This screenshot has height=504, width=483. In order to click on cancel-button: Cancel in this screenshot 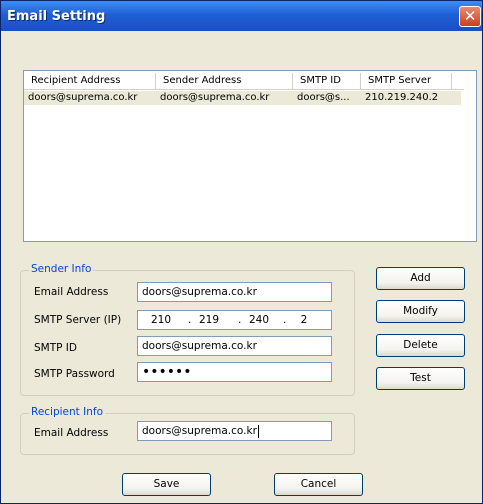, I will do `click(318, 484)`.